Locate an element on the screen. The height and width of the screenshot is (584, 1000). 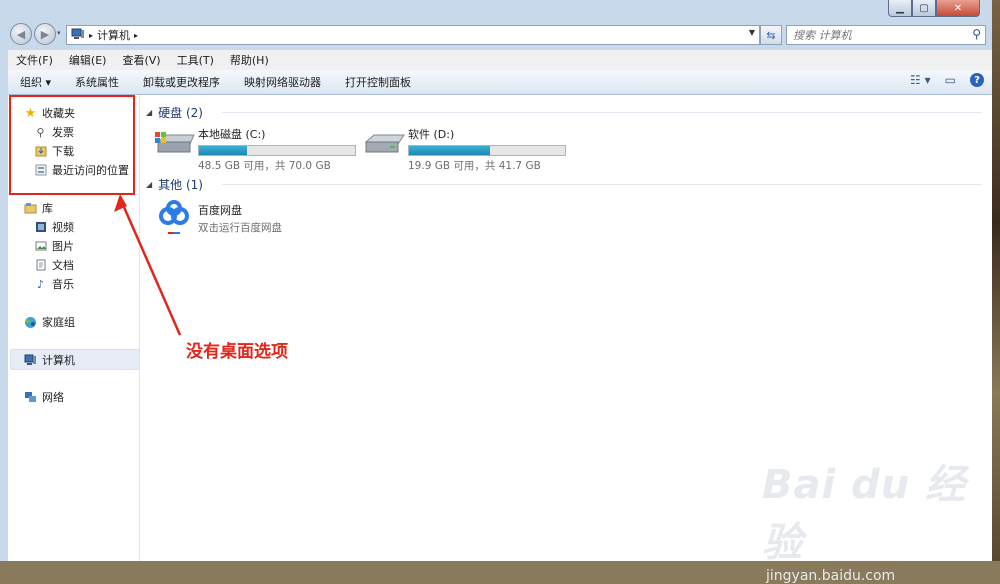
drive-c-usage-bar is located at coordinates (277, 150).